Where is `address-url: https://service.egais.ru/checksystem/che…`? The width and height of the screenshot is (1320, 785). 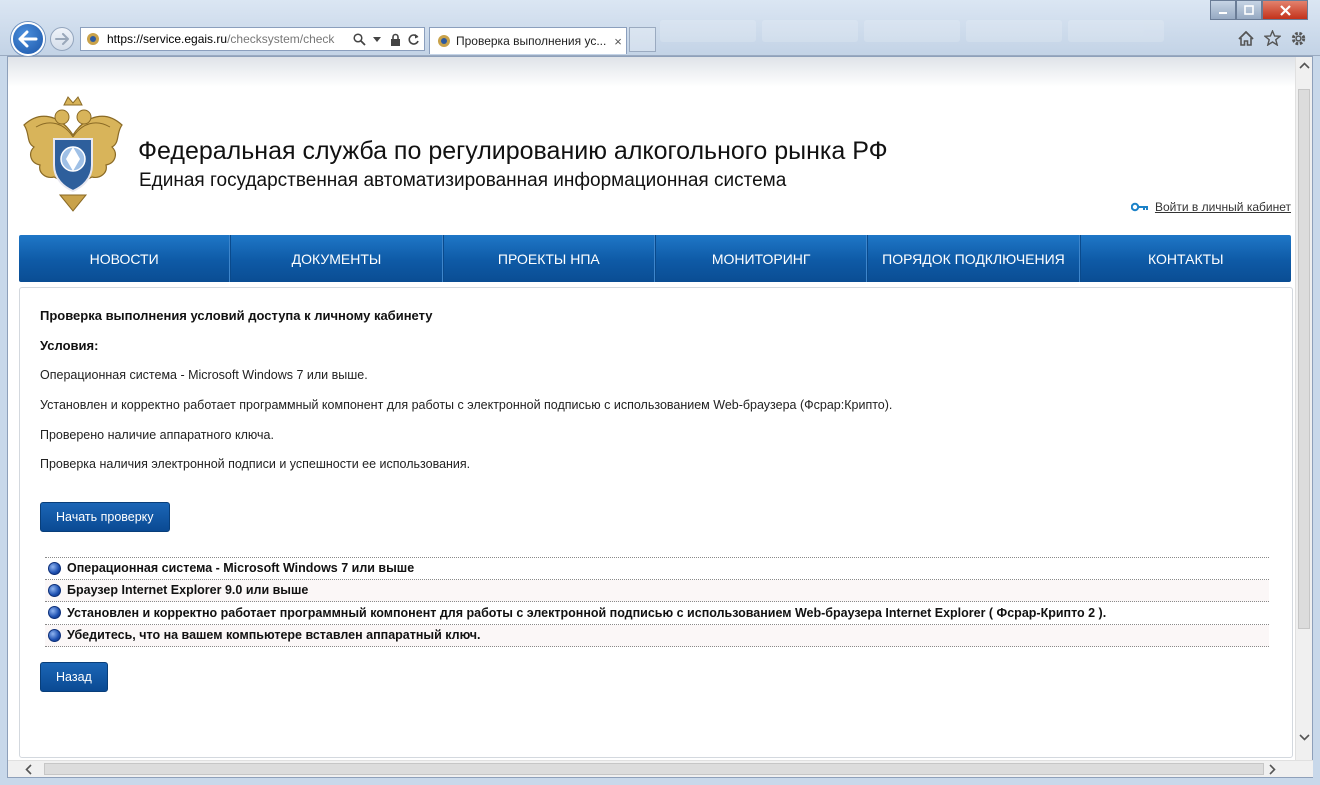 address-url: https://service.egais.ru/checksystem/che… is located at coordinates (229, 39).